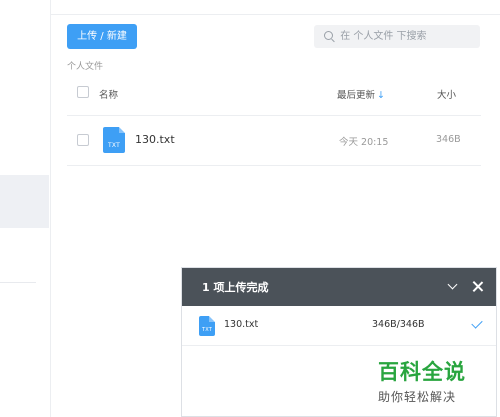 The image size is (500, 417). I want to click on select-all-checkbox, so click(83, 92).